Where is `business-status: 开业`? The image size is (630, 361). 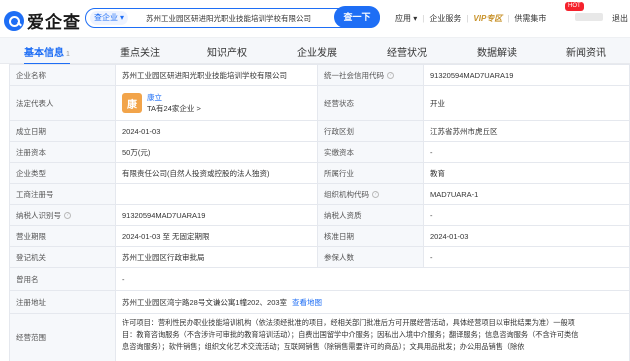 business-status: 开业 is located at coordinates (527, 103).